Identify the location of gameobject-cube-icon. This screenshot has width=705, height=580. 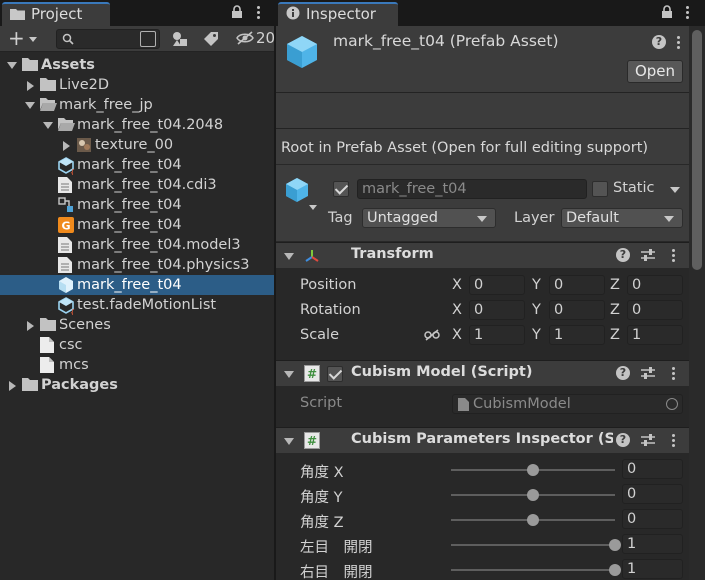
(297, 192).